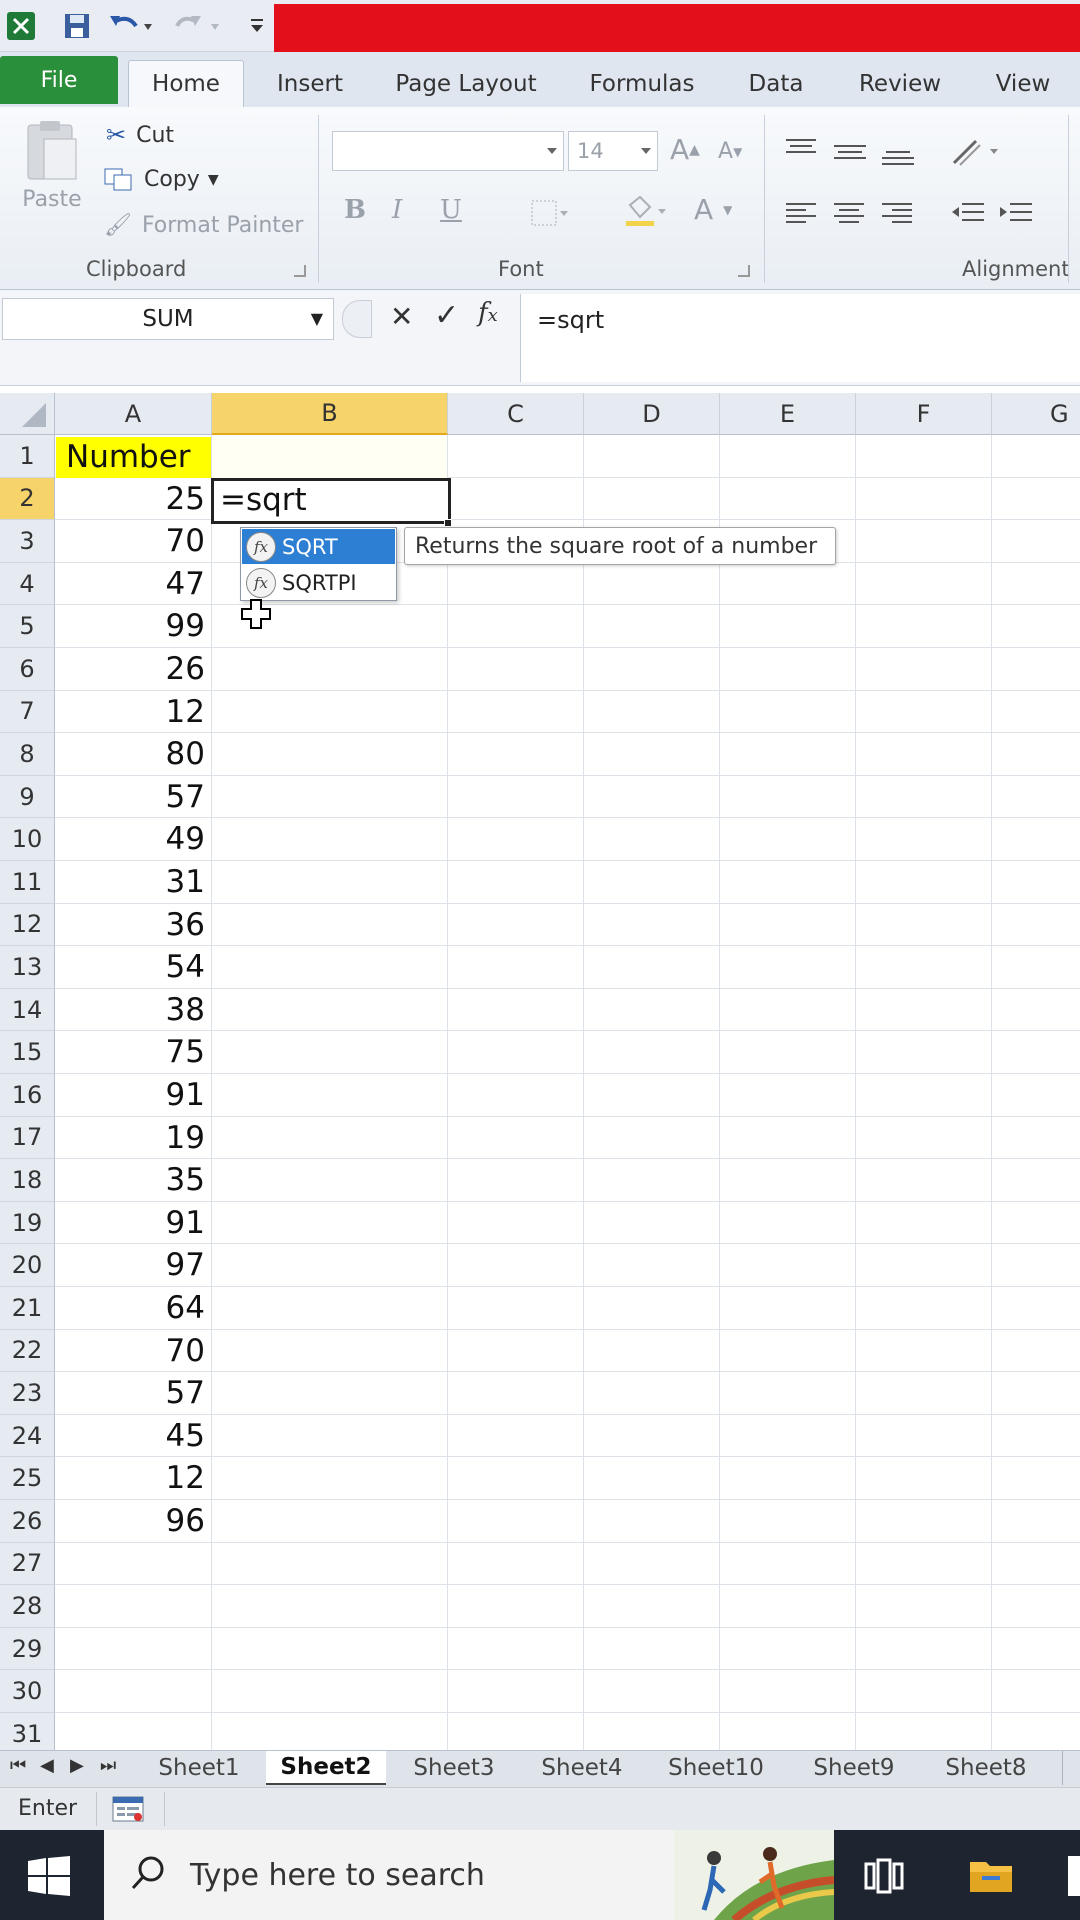 The width and height of the screenshot is (1080, 1920). What do you see at coordinates (133, 1436) in the screenshot?
I see `cell-a-value: 45` at bounding box center [133, 1436].